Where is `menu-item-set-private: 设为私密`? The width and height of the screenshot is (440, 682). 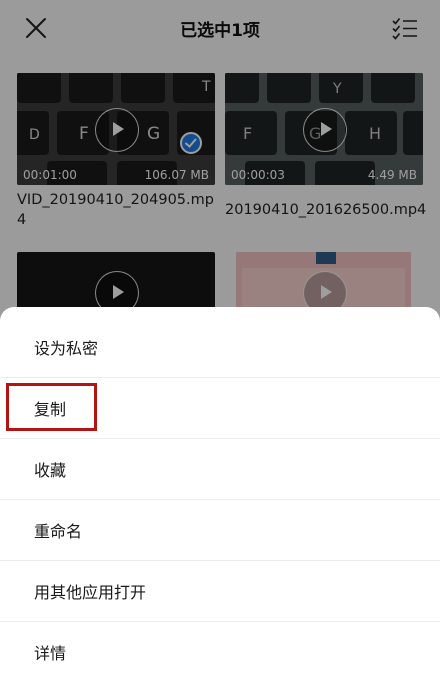 menu-item-set-private: 设为私密 is located at coordinates (220, 347).